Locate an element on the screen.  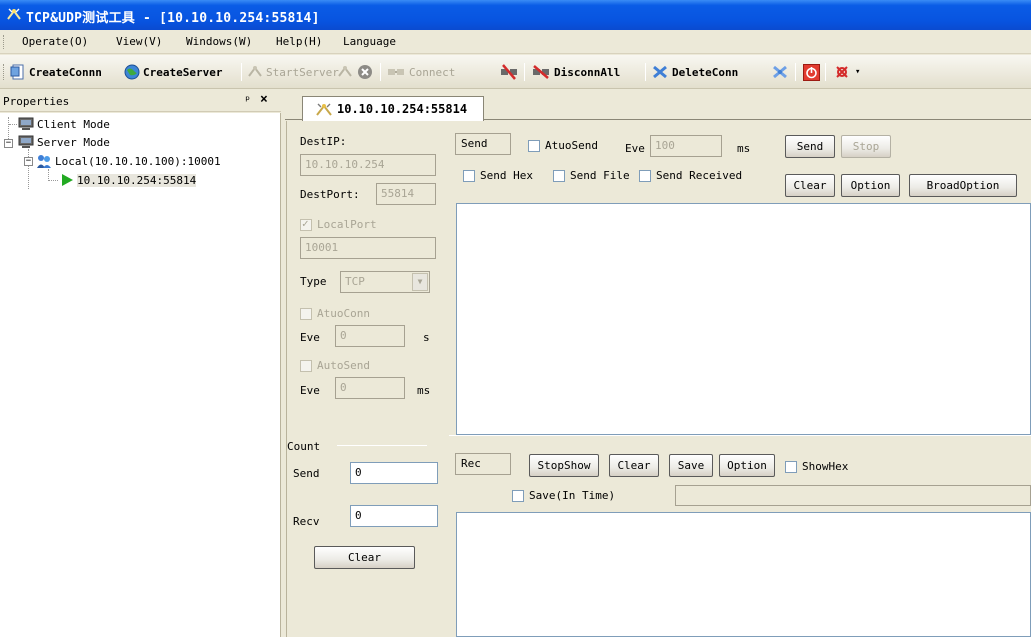
auto-conn-eve-field: 0 is located at coordinates (370, 336).